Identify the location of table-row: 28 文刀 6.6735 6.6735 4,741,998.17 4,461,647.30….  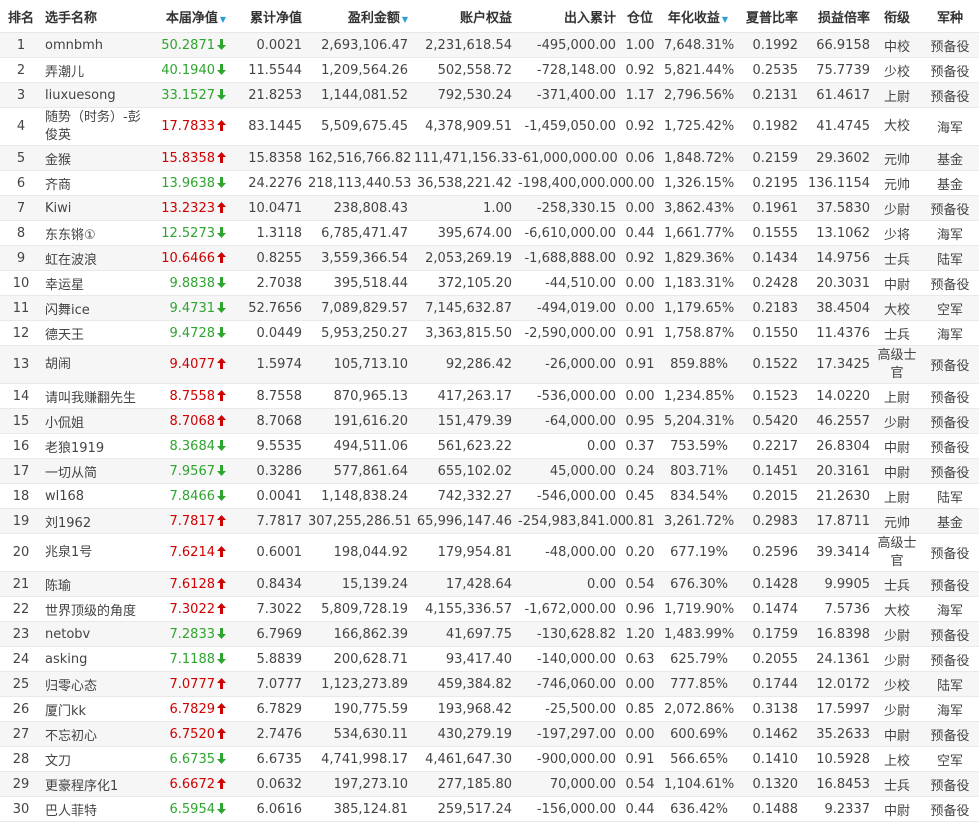
(489, 759).